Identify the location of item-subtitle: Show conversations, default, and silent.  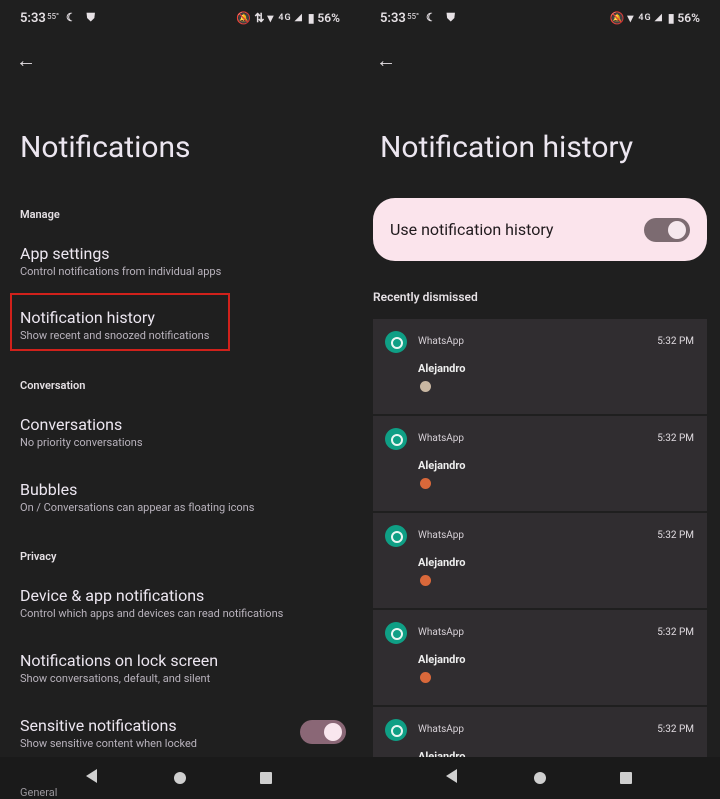
(115, 678).